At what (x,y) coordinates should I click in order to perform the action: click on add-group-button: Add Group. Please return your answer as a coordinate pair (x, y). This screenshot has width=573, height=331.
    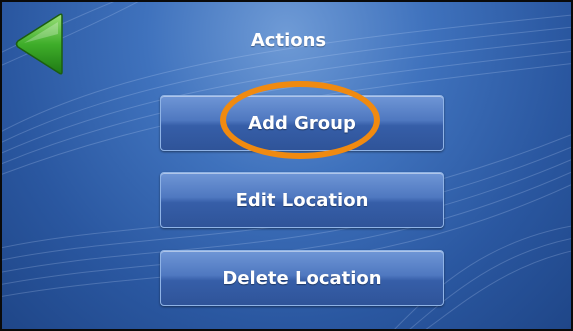
    Looking at the image, I should click on (302, 123).